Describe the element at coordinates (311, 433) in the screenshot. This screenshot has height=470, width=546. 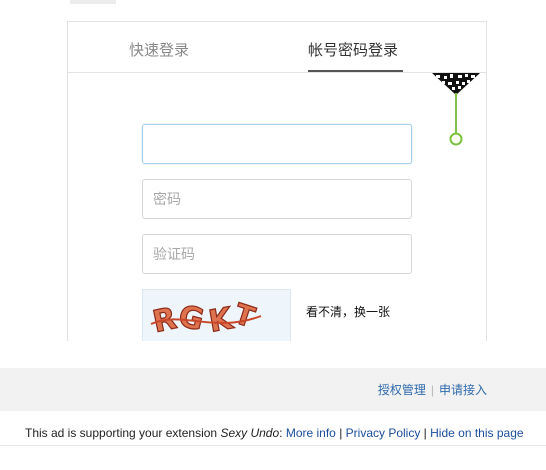
I see `ad-more-info-link: More info` at that location.